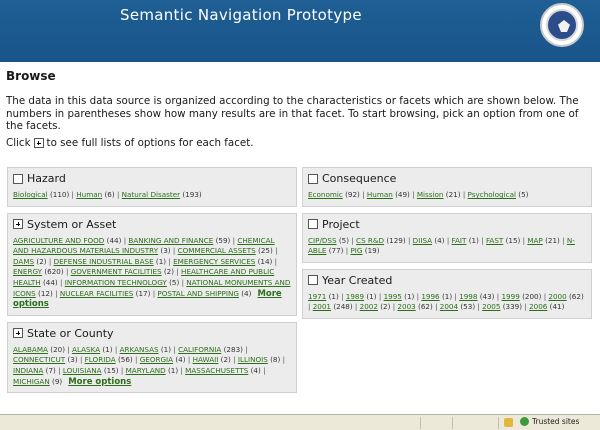 Image resolution: width=600 pixels, height=430 pixels. Describe the element at coordinates (18, 333) in the screenshot. I see `state-expand-icon` at that location.